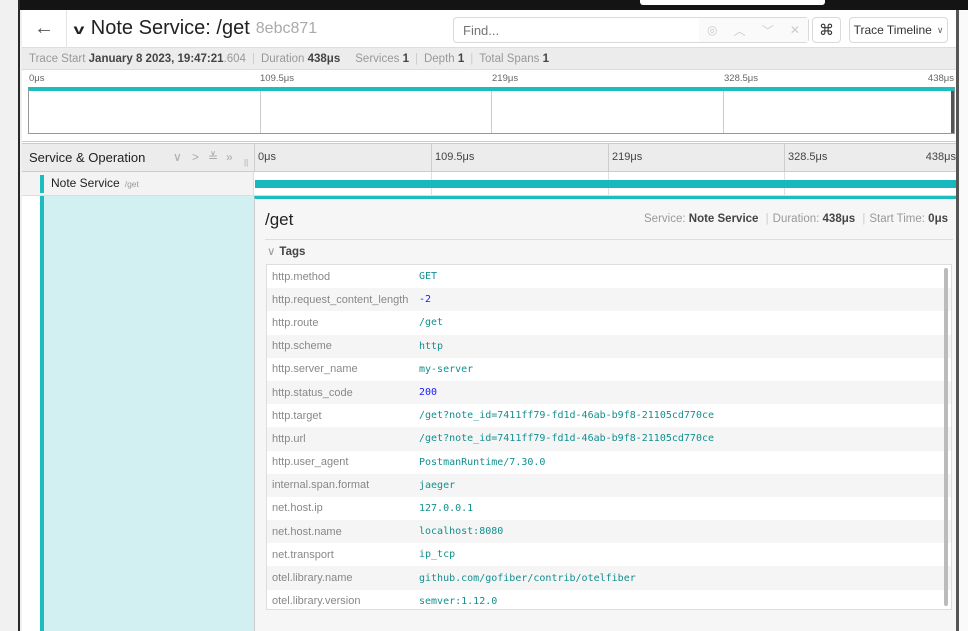 The image size is (968, 631). I want to click on trace-start-label: Trace Start, so click(57, 58).